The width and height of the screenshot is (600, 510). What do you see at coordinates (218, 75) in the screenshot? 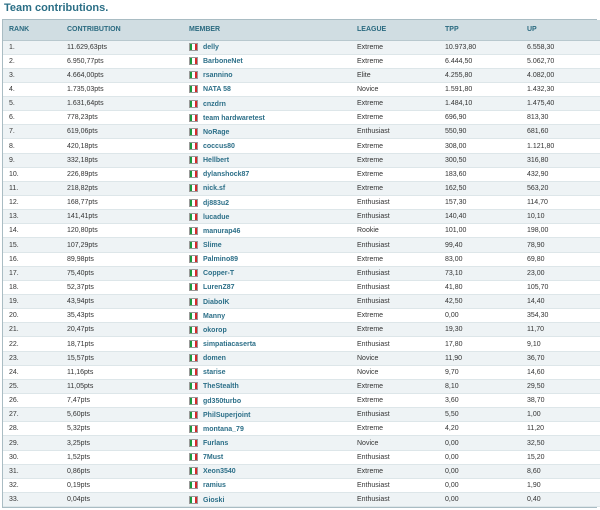
I see `member-link: rsannino` at bounding box center [218, 75].